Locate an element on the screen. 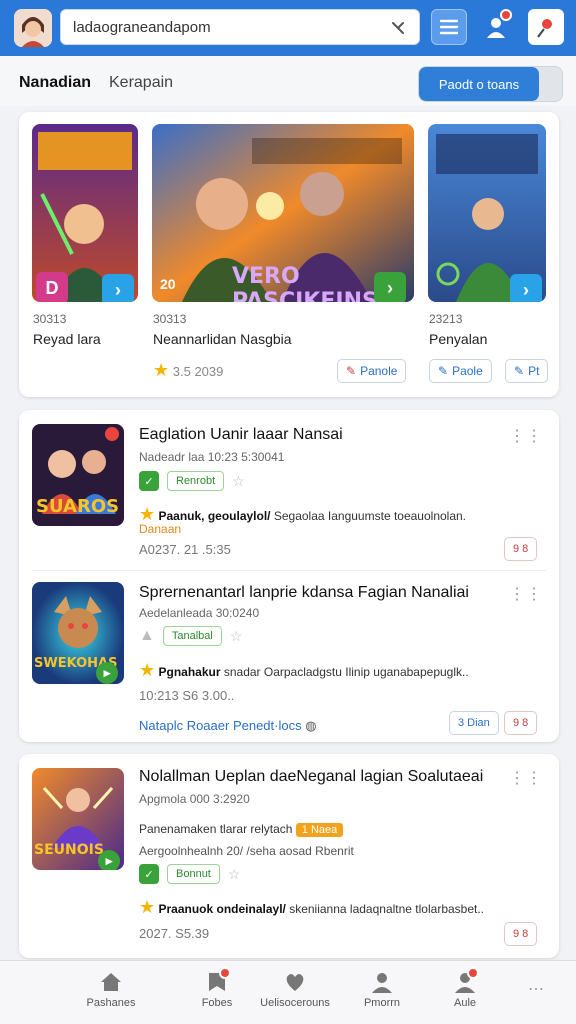  app-meta: 2027. S5.39 is located at coordinates (174, 933).